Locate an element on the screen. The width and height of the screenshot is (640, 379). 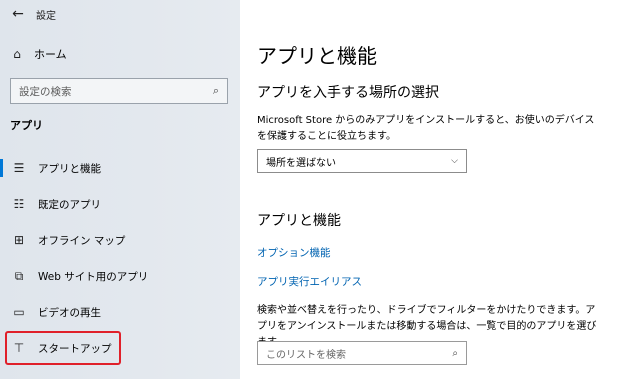
settings-search-placeholder: 設定の検索 is located at coordinates (45, 91).